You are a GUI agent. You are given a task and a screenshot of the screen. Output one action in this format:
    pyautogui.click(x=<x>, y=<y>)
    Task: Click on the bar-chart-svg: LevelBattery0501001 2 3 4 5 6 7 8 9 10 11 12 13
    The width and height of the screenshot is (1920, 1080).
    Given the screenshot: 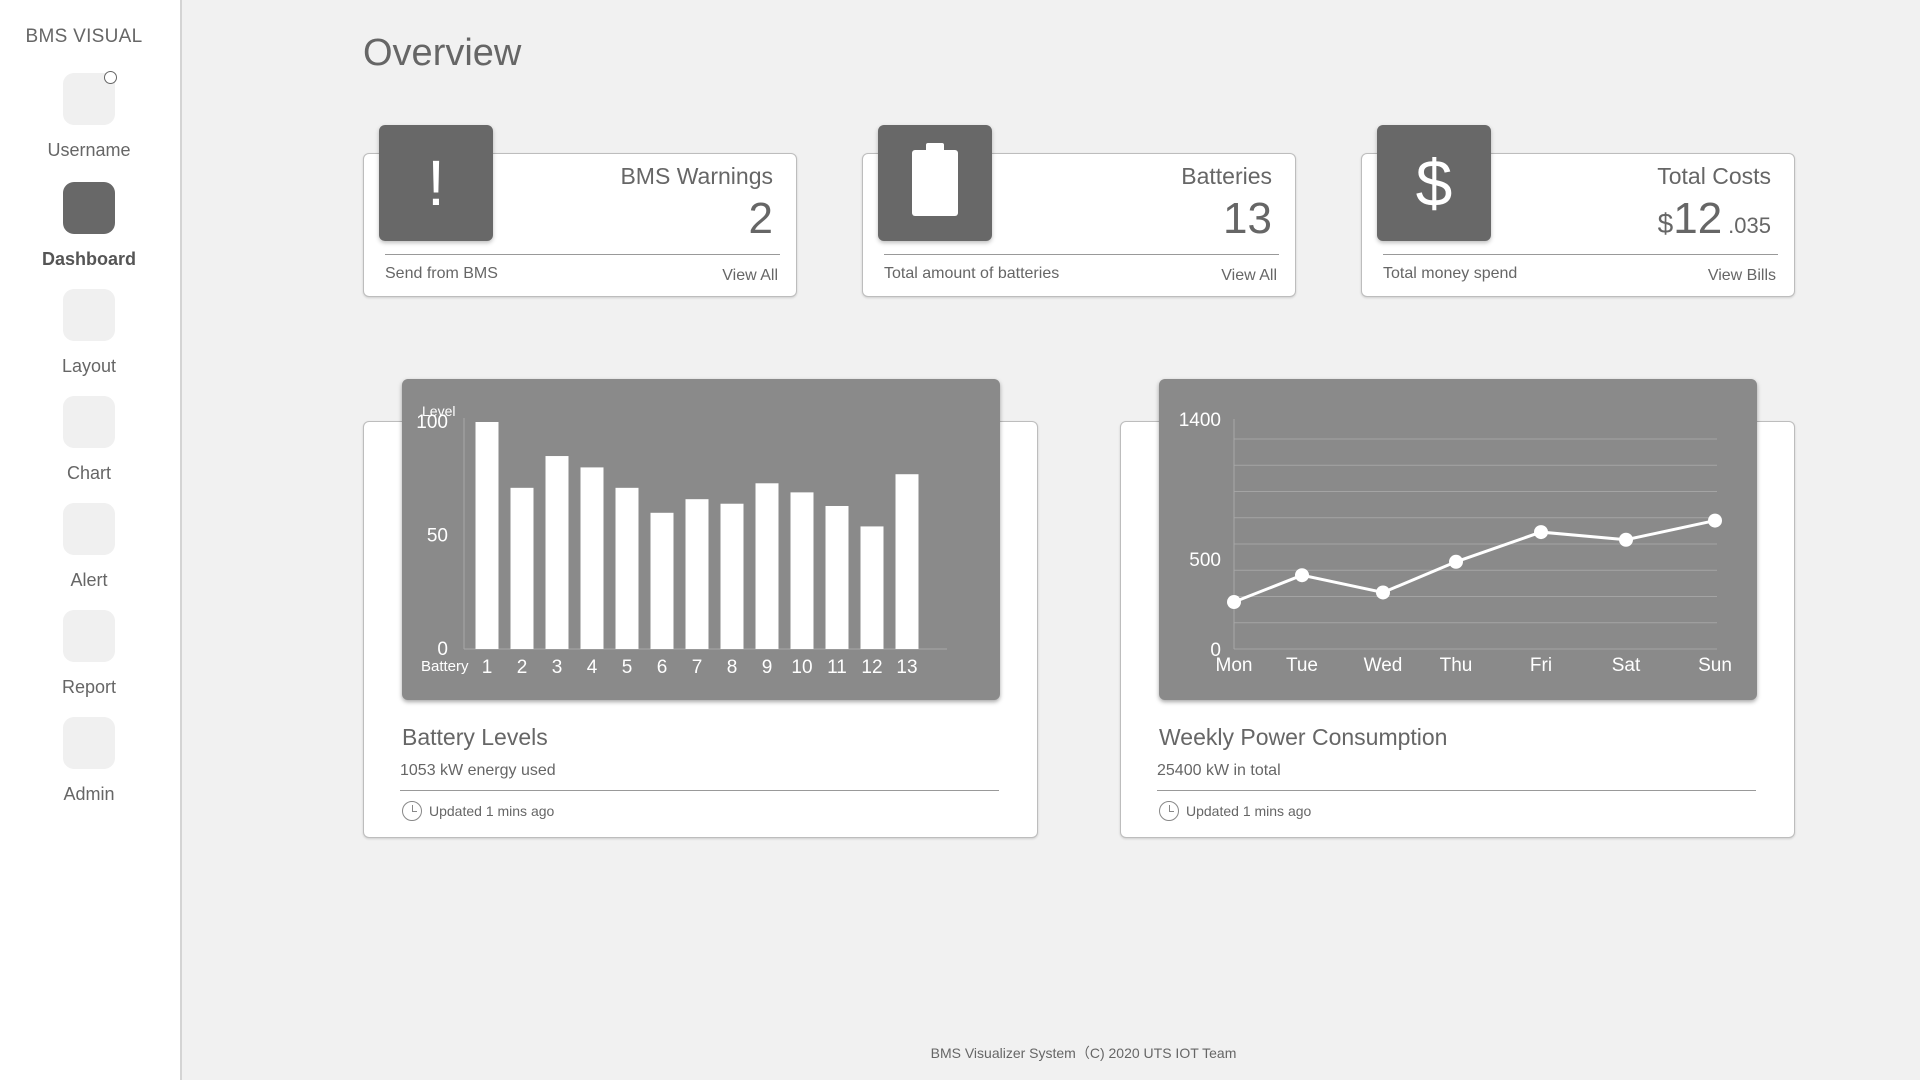 What is the action you would take?
    pyautogui.click(x=681, y=540)
    